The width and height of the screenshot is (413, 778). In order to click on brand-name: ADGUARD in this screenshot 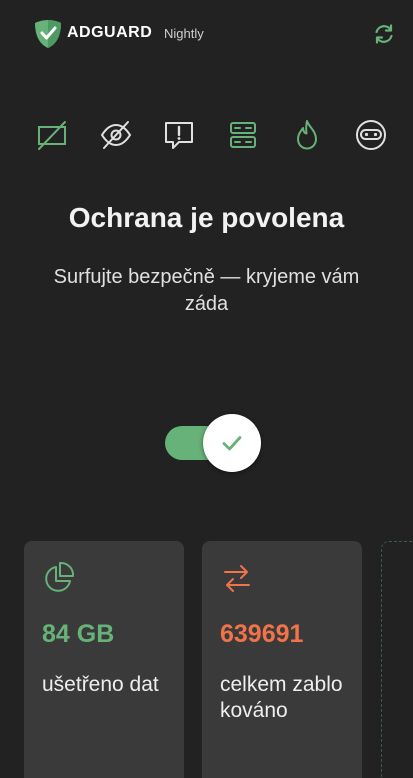, I will do `click(110, 32)`.